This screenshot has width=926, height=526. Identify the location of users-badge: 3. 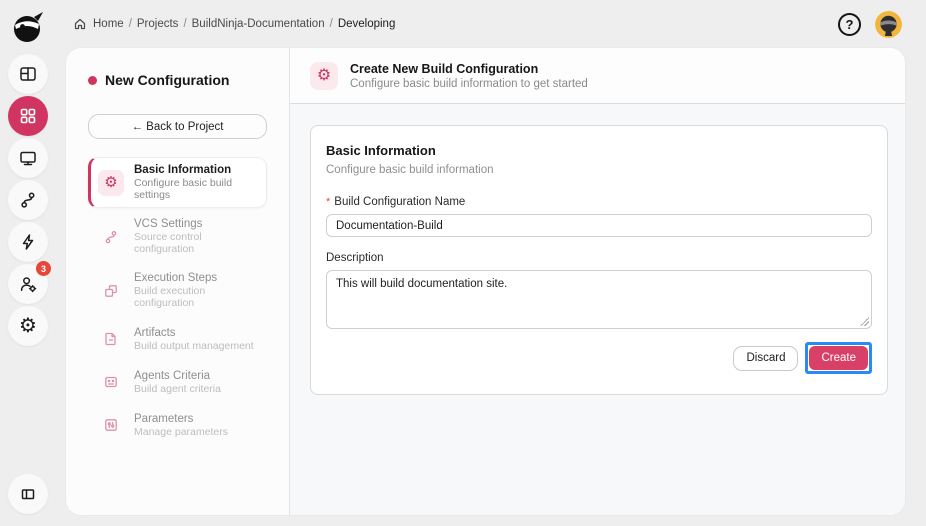
(43, 268).